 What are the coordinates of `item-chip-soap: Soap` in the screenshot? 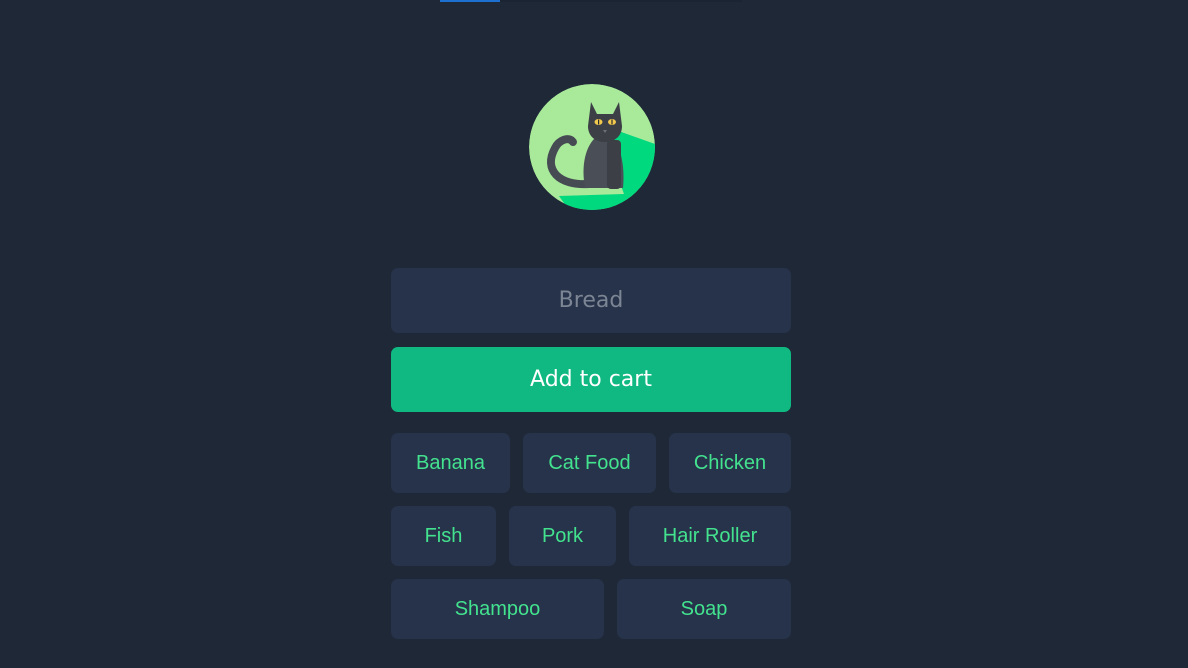 It's located at (704, 609).